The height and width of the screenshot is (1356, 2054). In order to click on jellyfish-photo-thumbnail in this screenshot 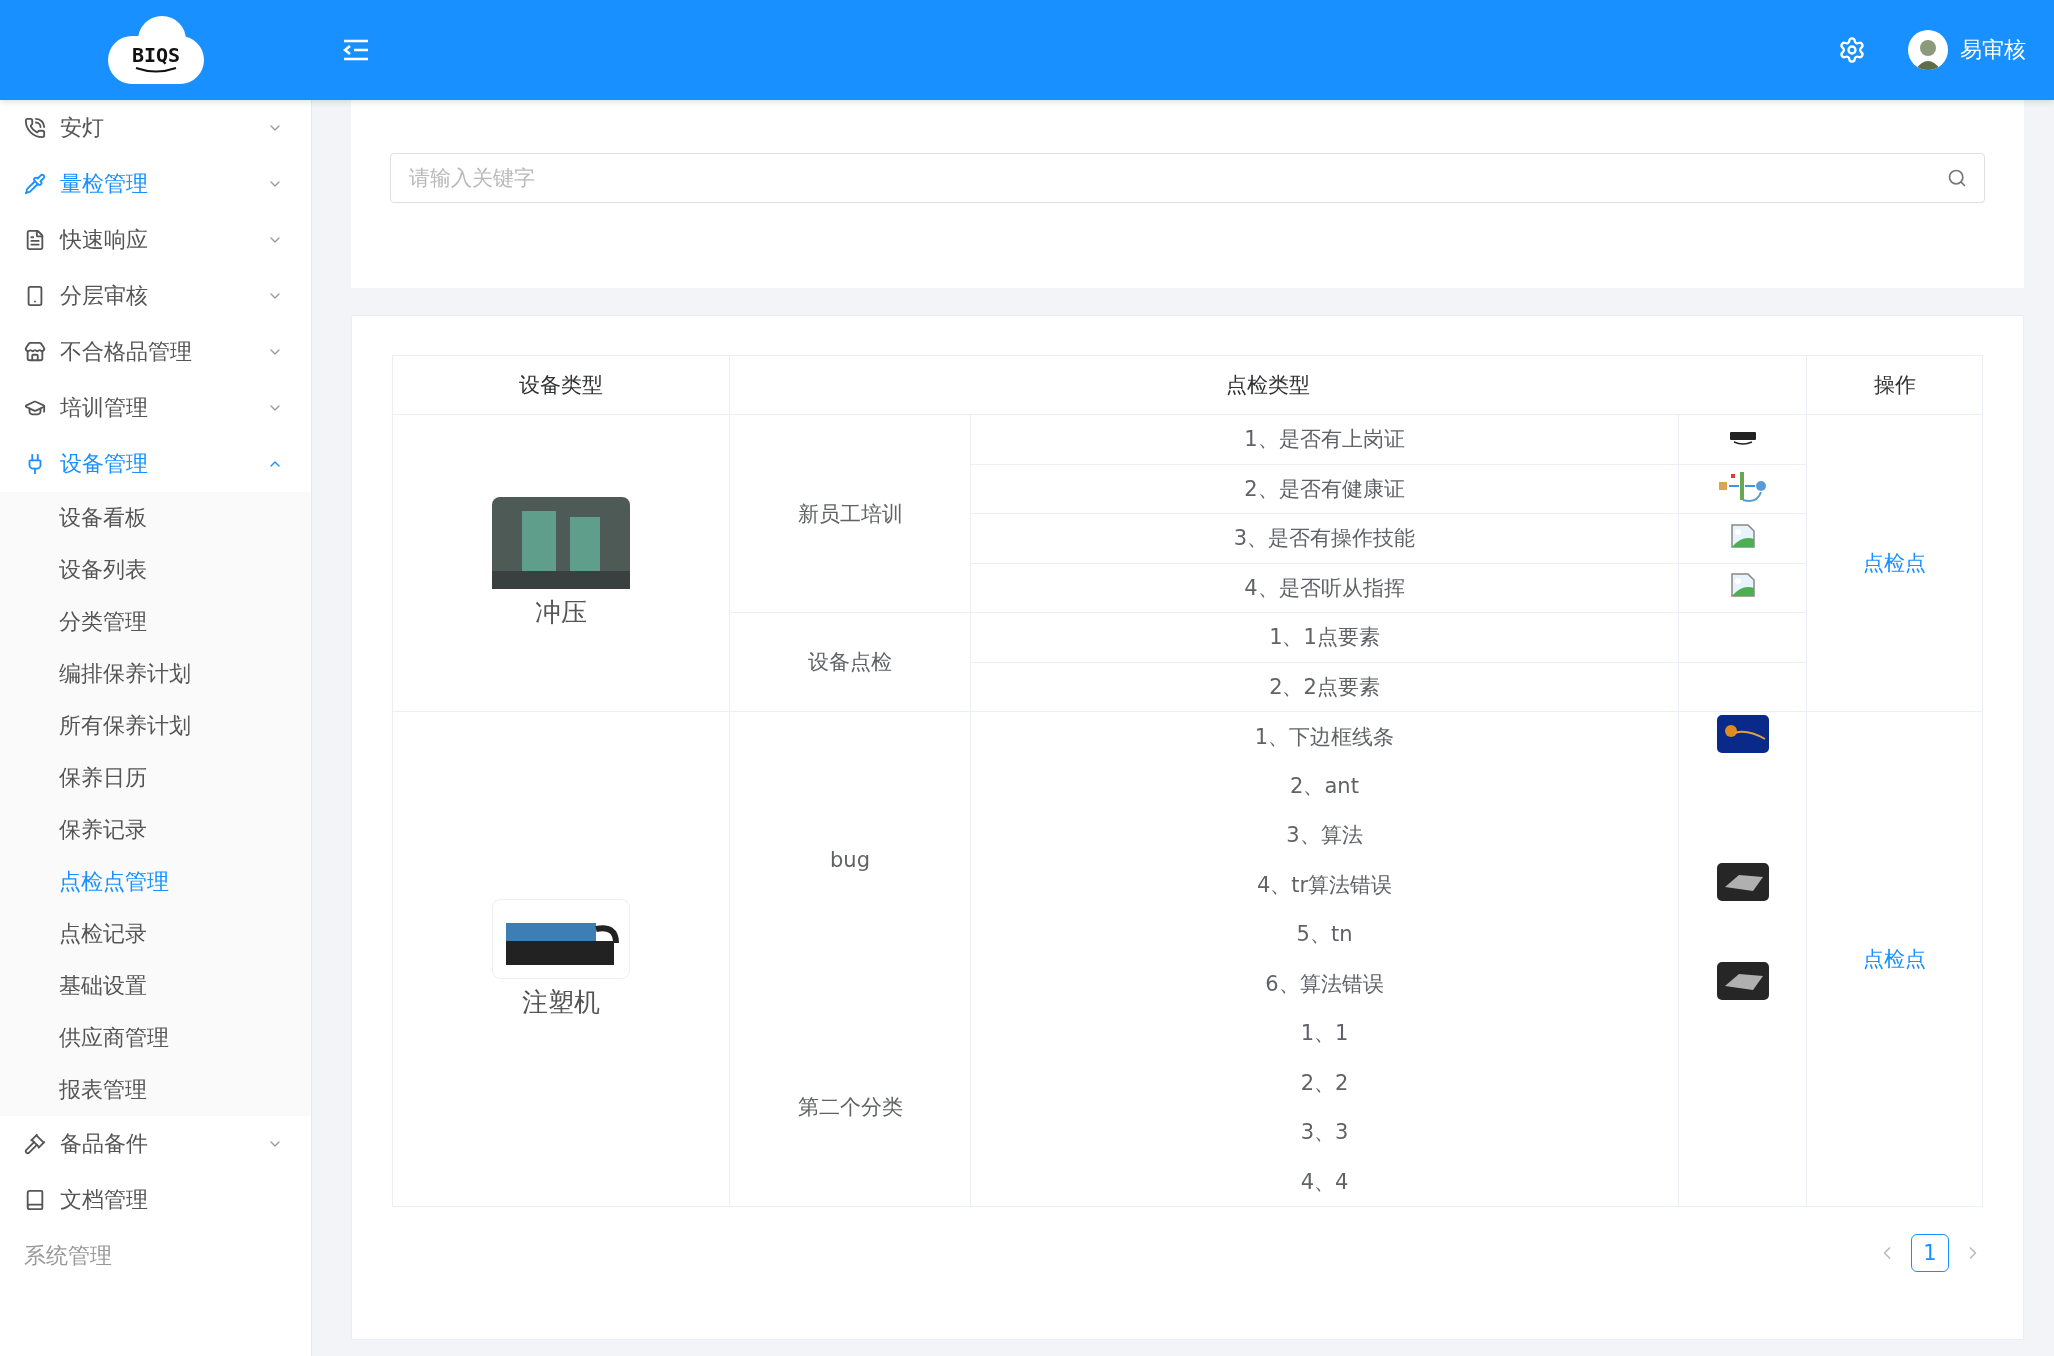, I will do `click(1742, 734)`.